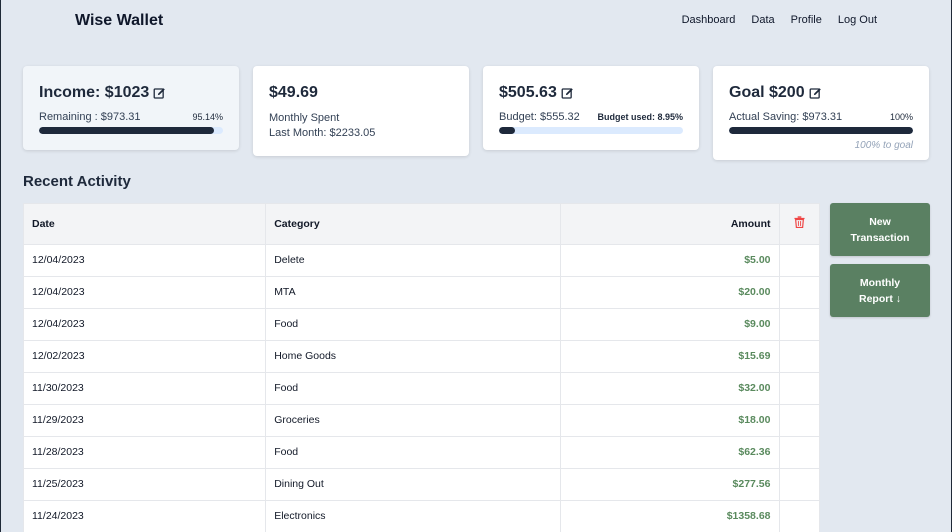  I want to click on income-percent: 95.14%, so click(207, 117).